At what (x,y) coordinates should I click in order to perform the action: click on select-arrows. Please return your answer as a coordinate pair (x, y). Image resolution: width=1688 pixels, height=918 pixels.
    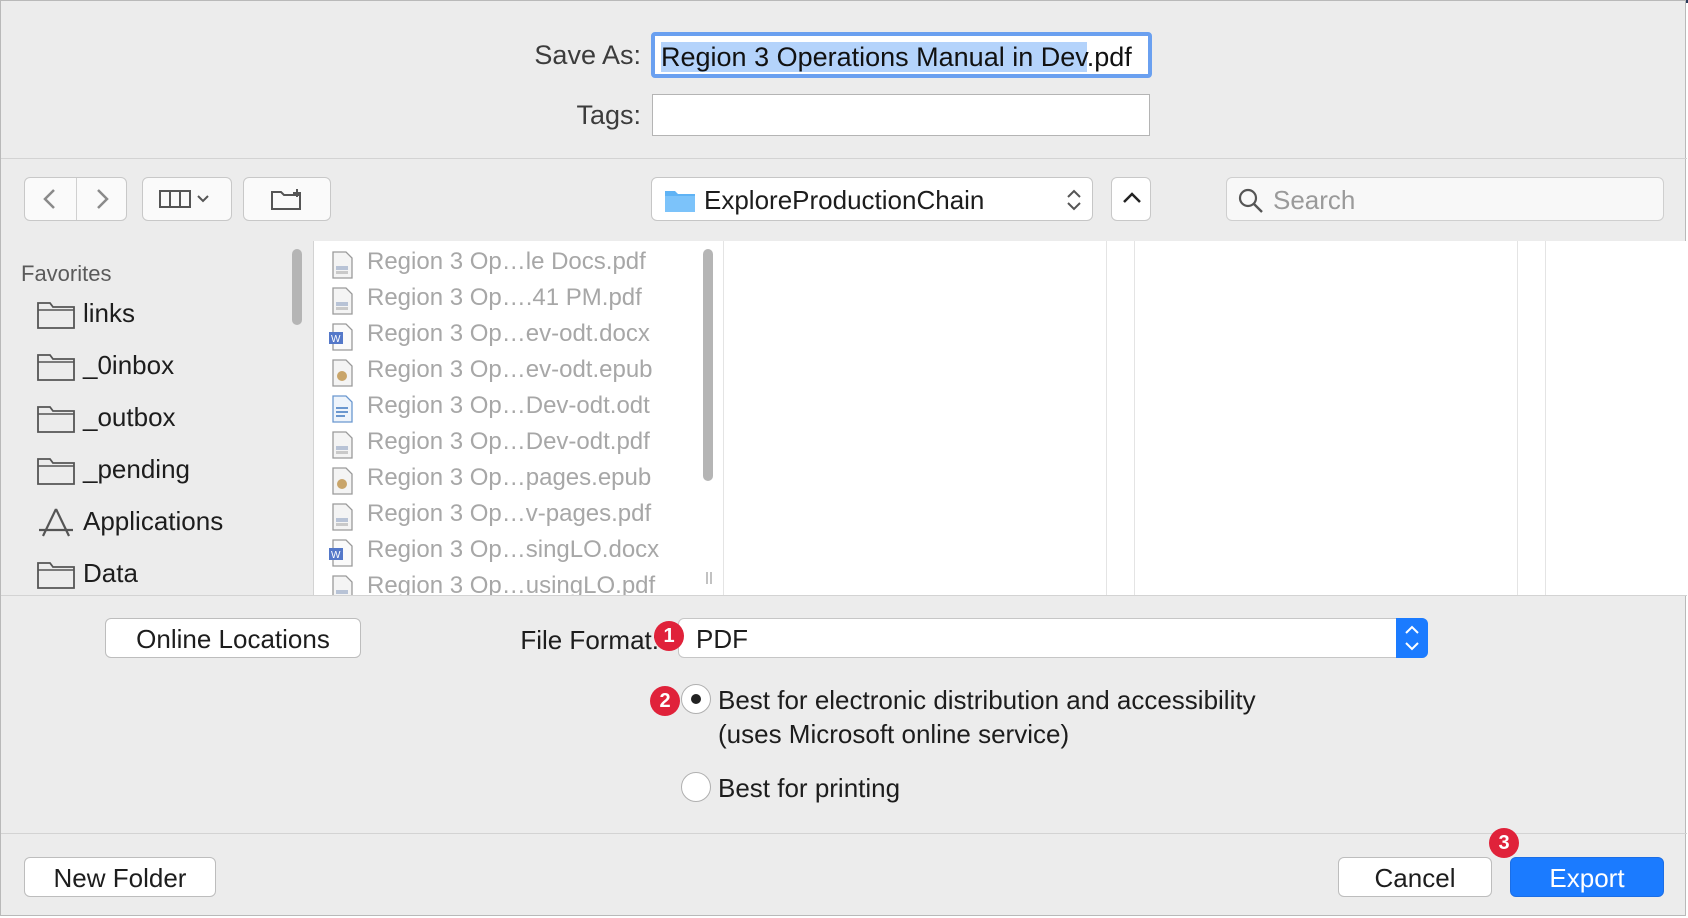
    Looking at the image, I should click on (1412, 638).